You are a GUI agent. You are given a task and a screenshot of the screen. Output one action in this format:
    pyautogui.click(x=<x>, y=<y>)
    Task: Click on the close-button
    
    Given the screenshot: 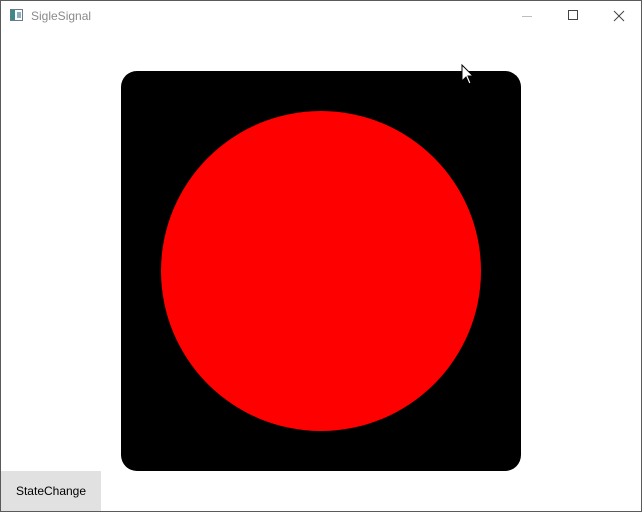 What is the action you would take?
    pyautogui.click(x=619, y=16)
    